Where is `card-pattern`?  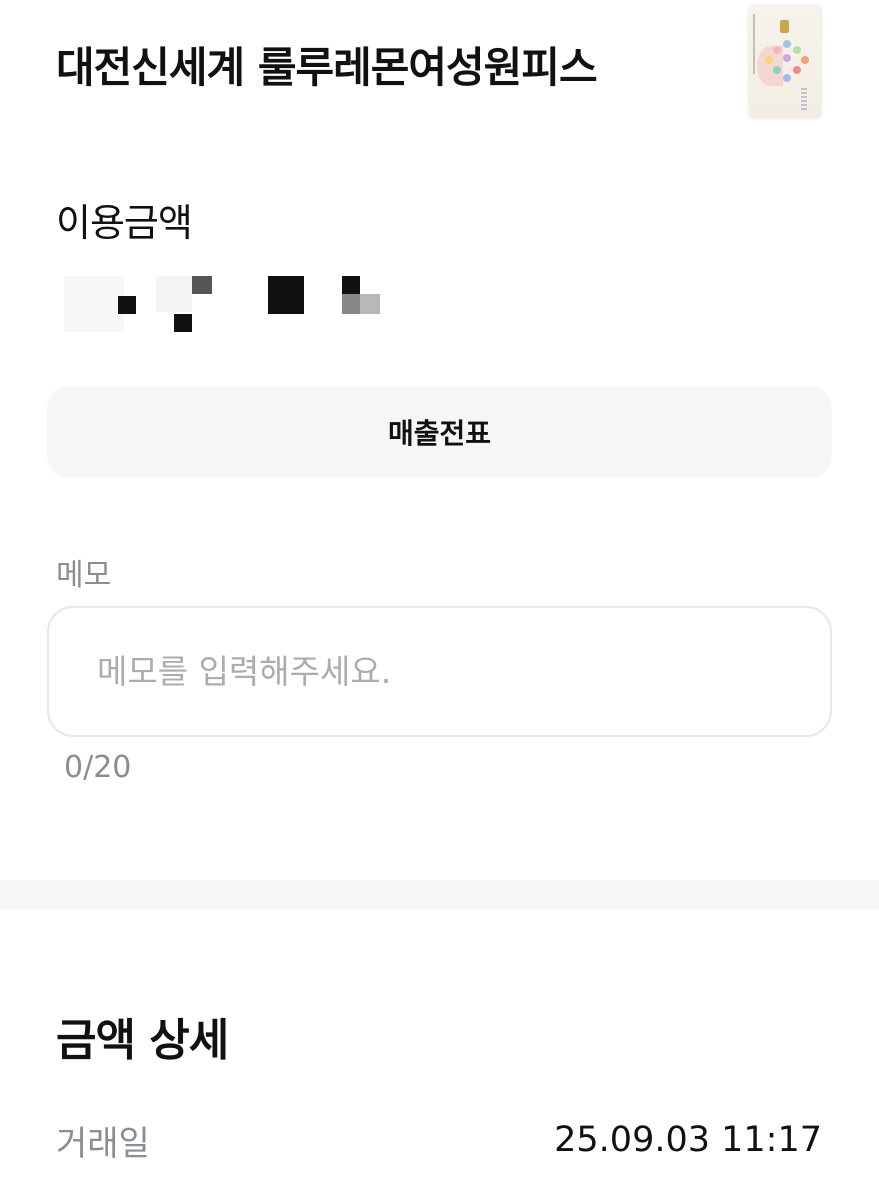 card-pattern is located at coordinates (788, 63).